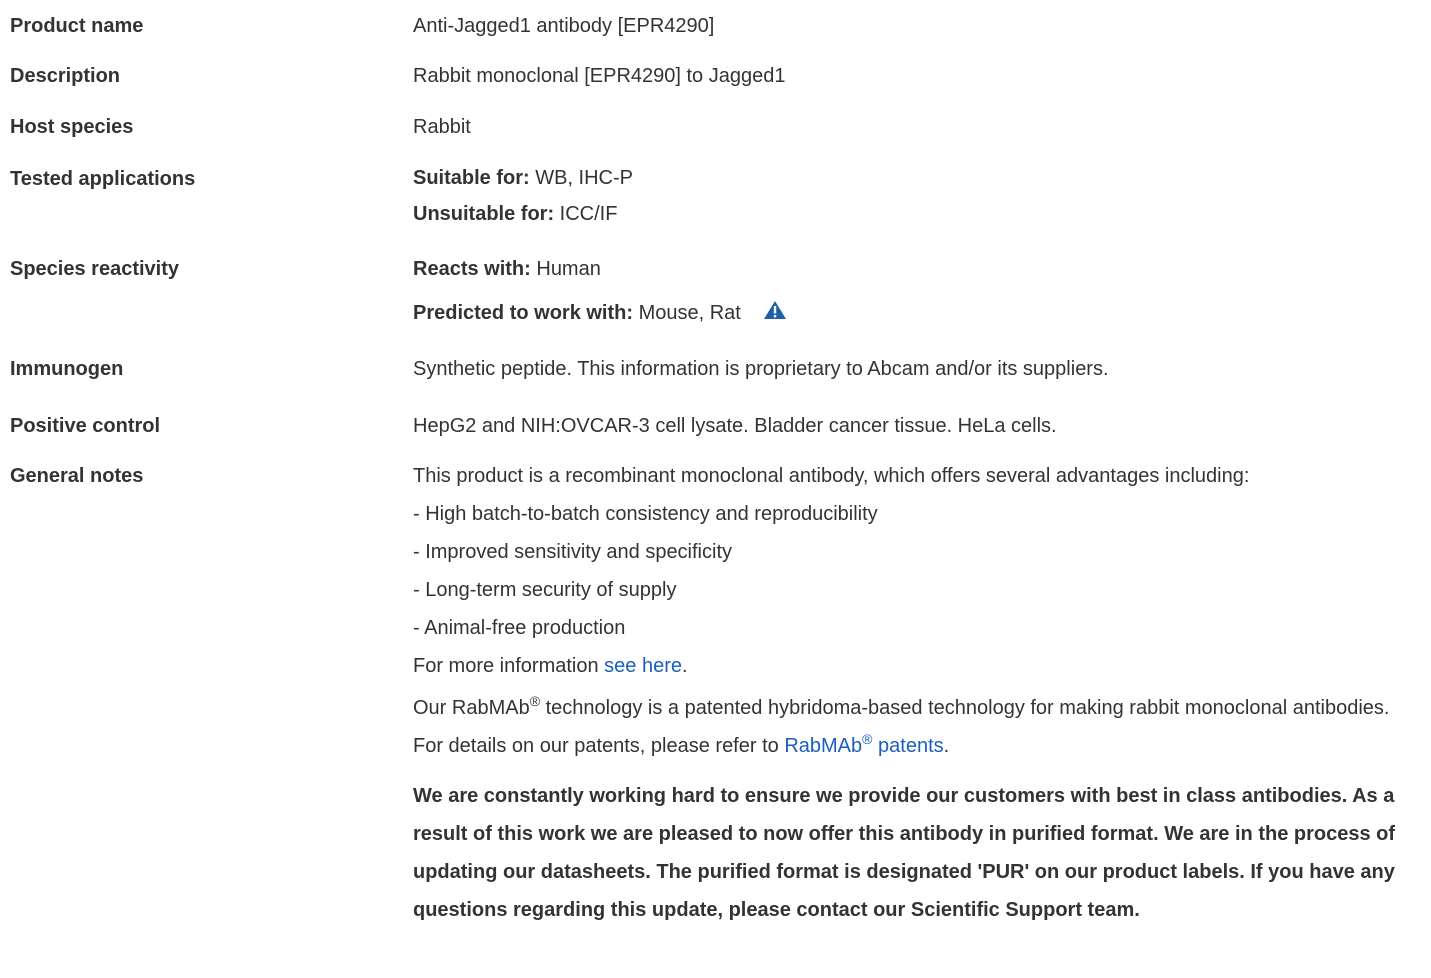 This screenshot has height=978, width=1431. I want to click on general-notes-label: General notes, so click(77, 476).